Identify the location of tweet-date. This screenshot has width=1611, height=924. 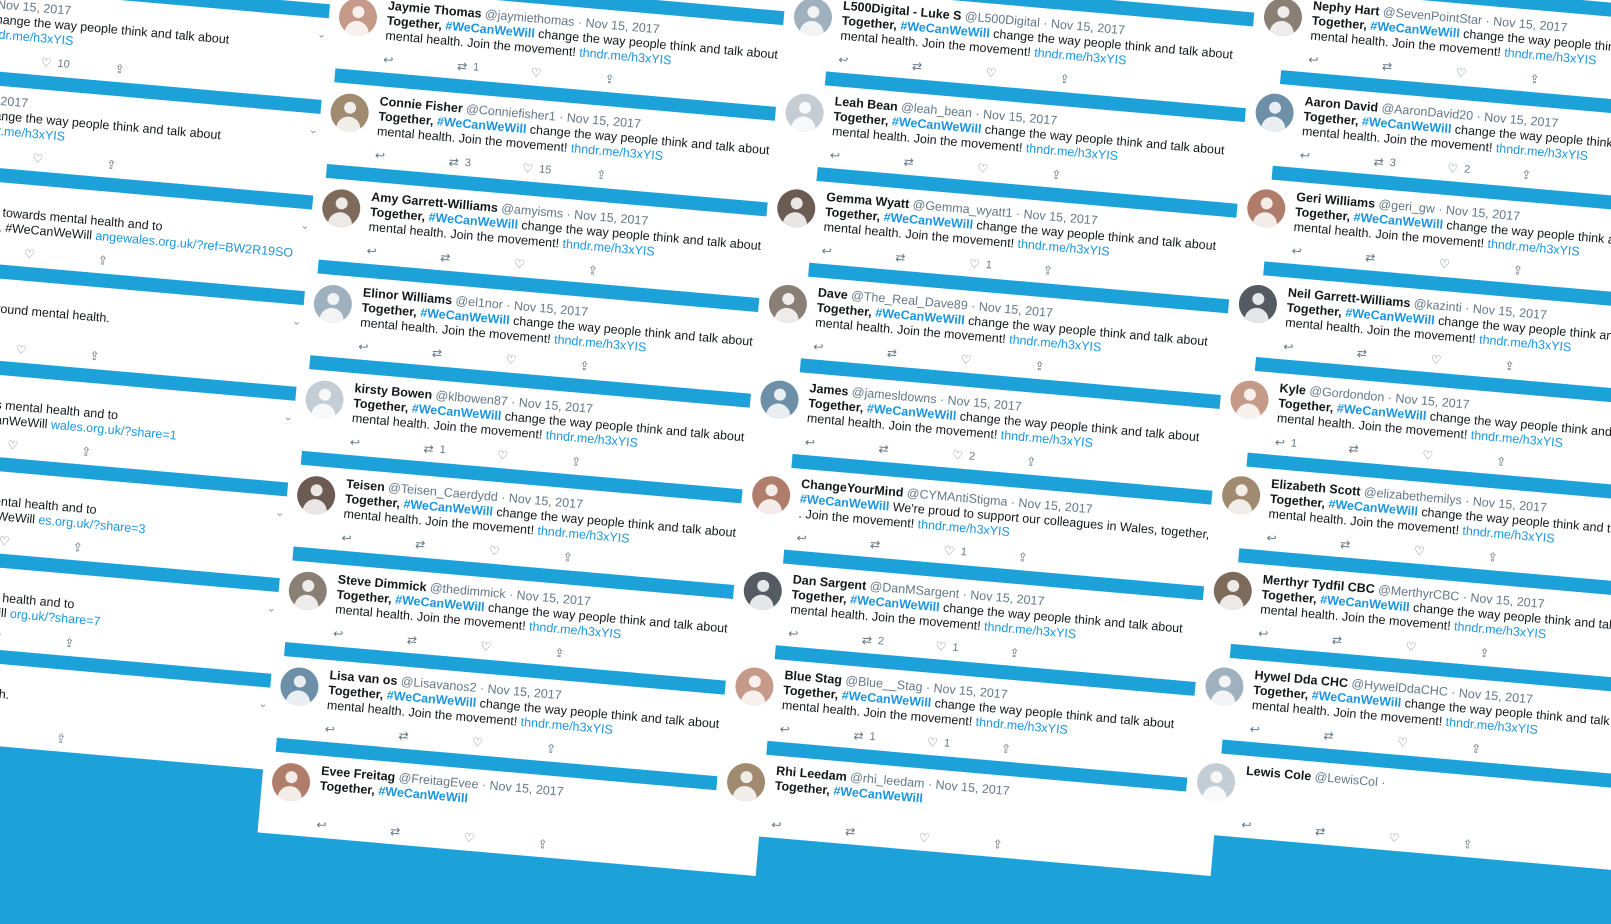
(1385, 783).